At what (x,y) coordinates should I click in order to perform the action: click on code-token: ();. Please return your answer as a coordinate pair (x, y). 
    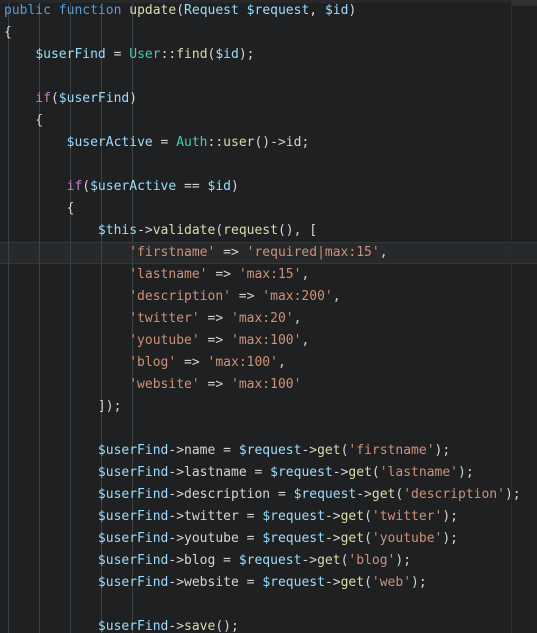
    Looking at the image, I should click on (227, 626).